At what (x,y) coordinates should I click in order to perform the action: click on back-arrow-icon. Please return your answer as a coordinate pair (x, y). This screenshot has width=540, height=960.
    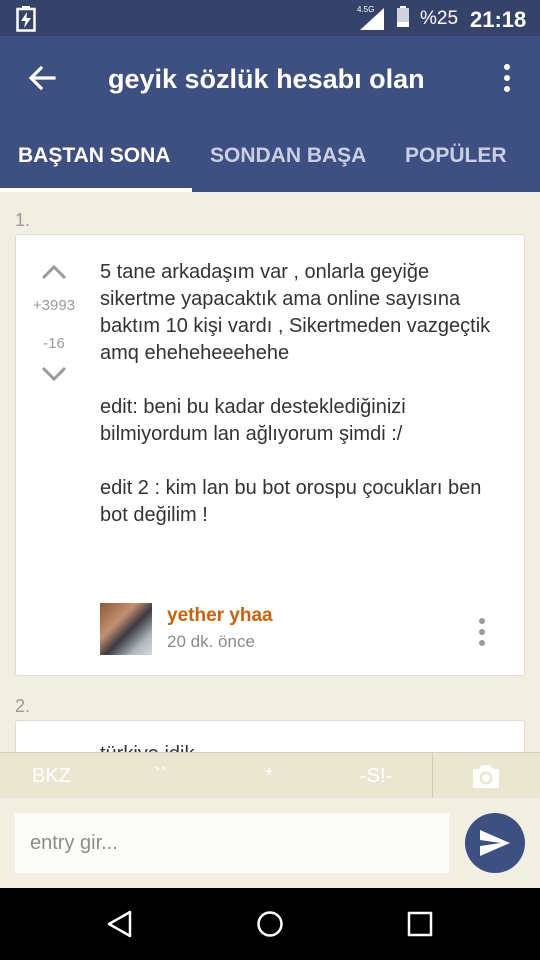
    Looking at the image, I should click on (42, 78).